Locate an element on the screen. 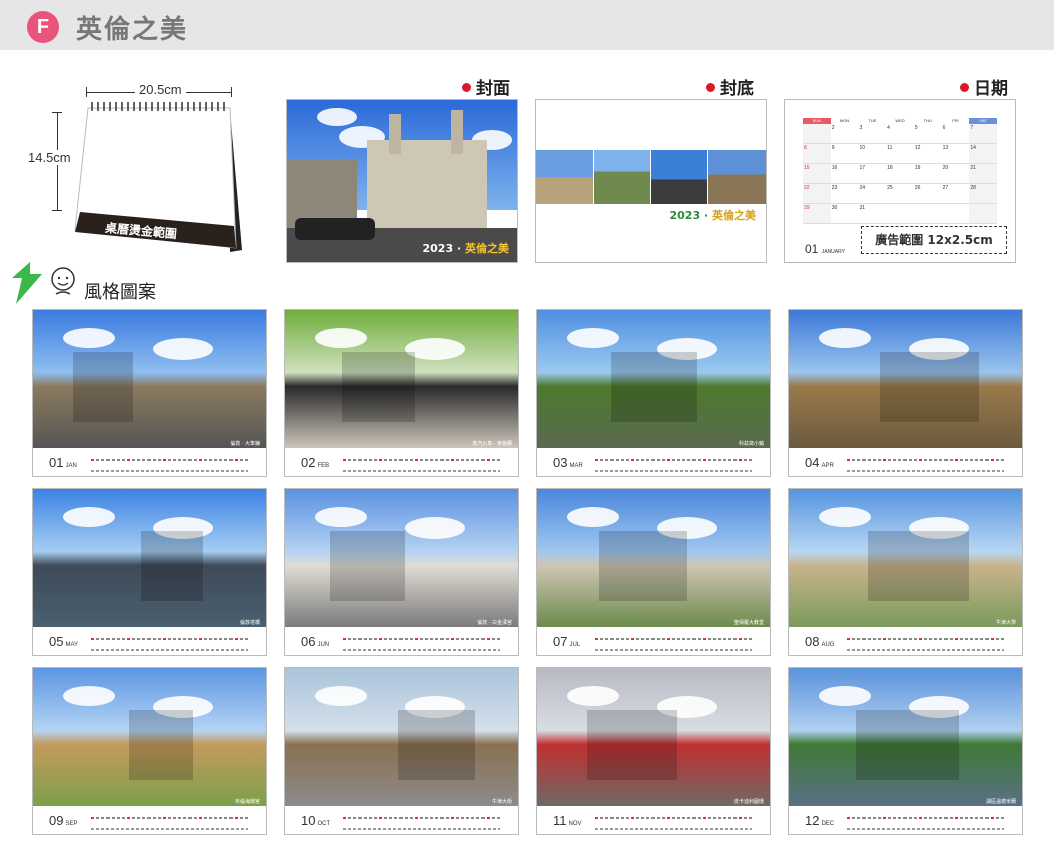 The height and width of the screenshot is (855, 1054). photo-caption: 倫敦 · 大笨鐘 is located at coordinates (245, 444).